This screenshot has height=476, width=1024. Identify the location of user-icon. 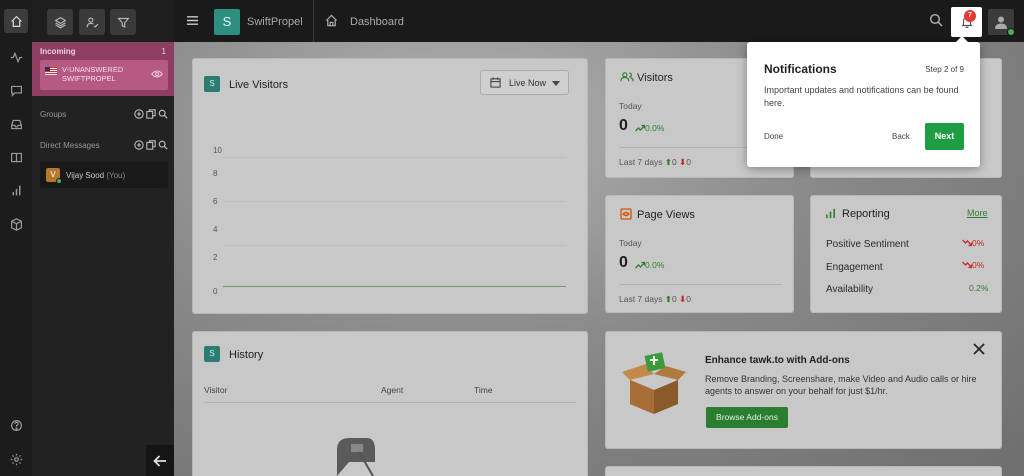
(1001, 22).